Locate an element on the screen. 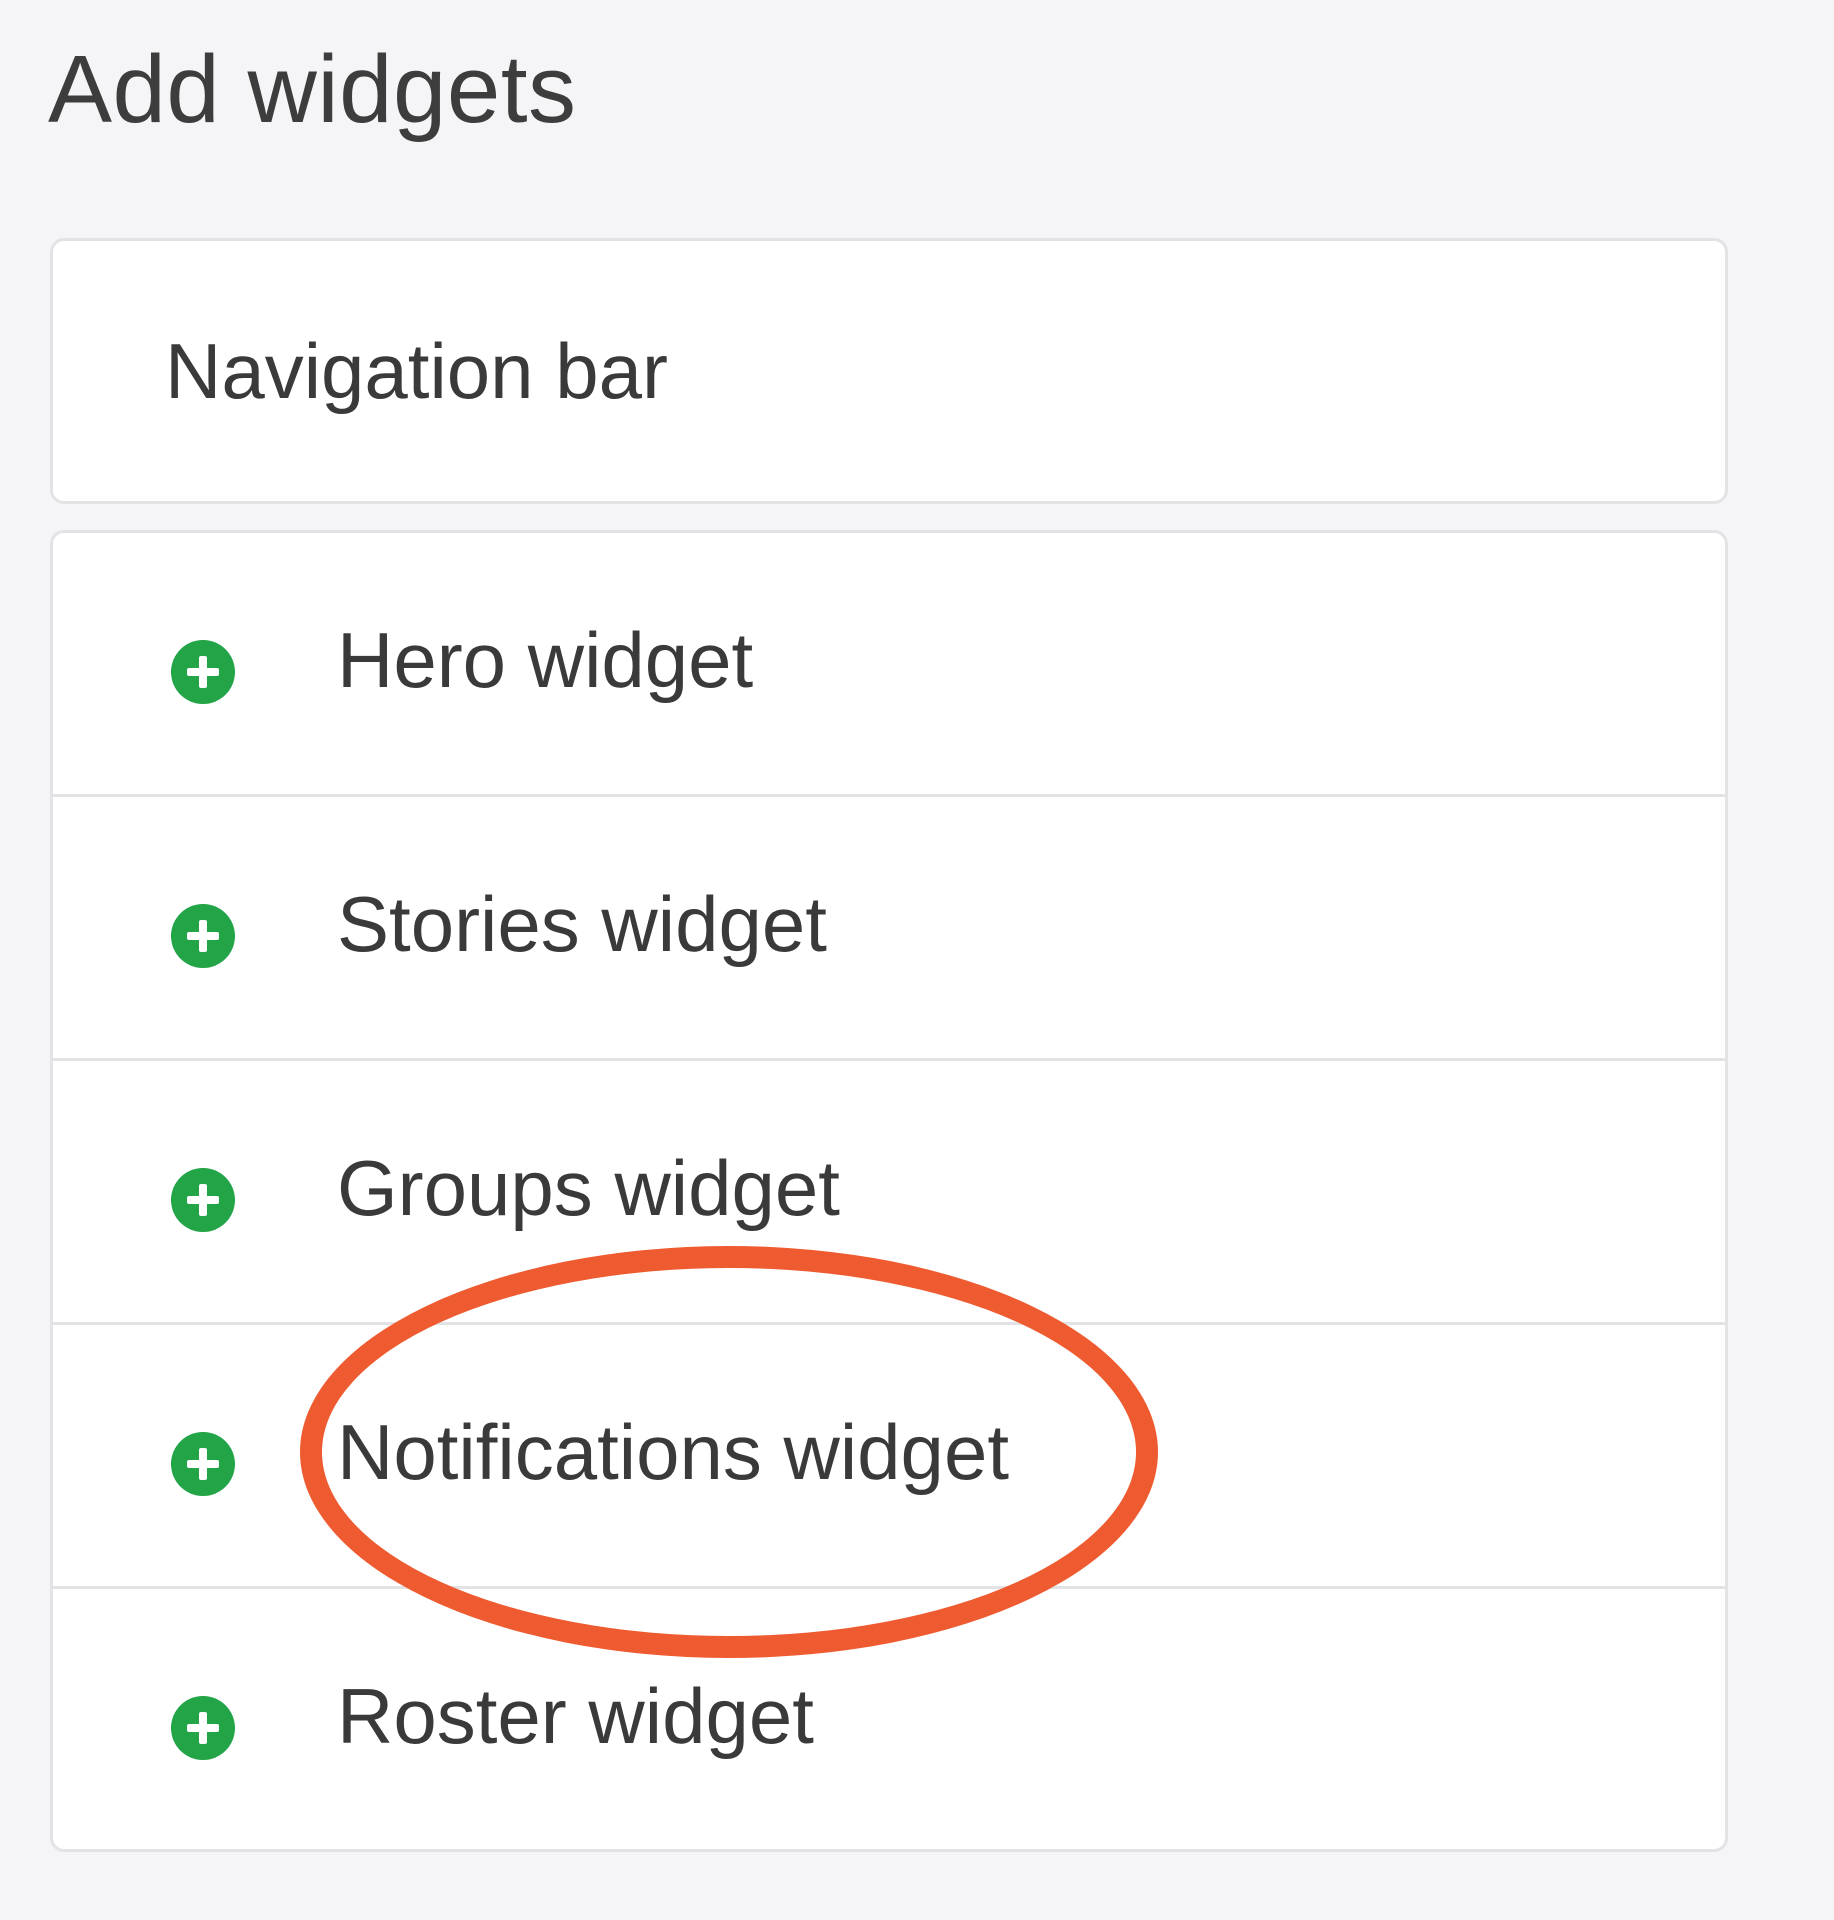 The image size is (1834, 1920). page-title: Add widgets is located at coordinates (312, 89).